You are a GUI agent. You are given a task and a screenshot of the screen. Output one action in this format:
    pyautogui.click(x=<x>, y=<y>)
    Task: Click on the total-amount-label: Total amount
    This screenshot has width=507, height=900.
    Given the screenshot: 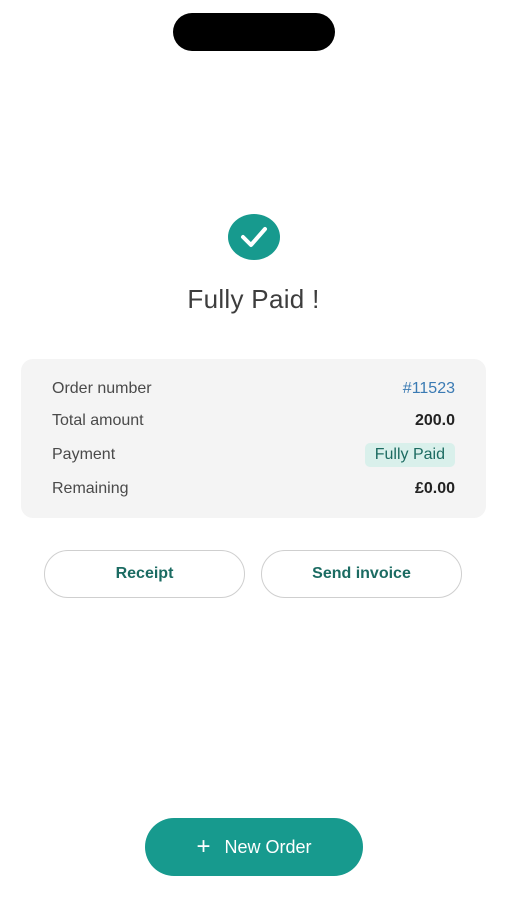 What is the action you would take?
    pyautogui.click(x=98, y=420)
    